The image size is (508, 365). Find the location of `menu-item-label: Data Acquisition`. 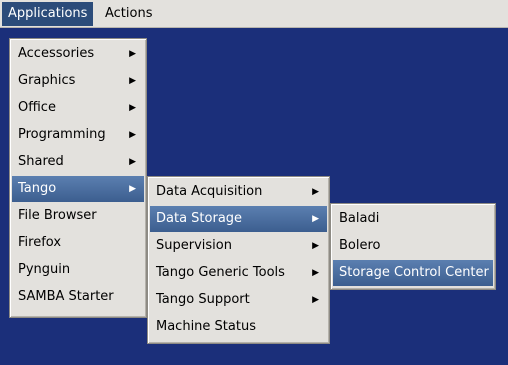

menu-item-label: Data Acquisition is located at coordinates (209, 191).